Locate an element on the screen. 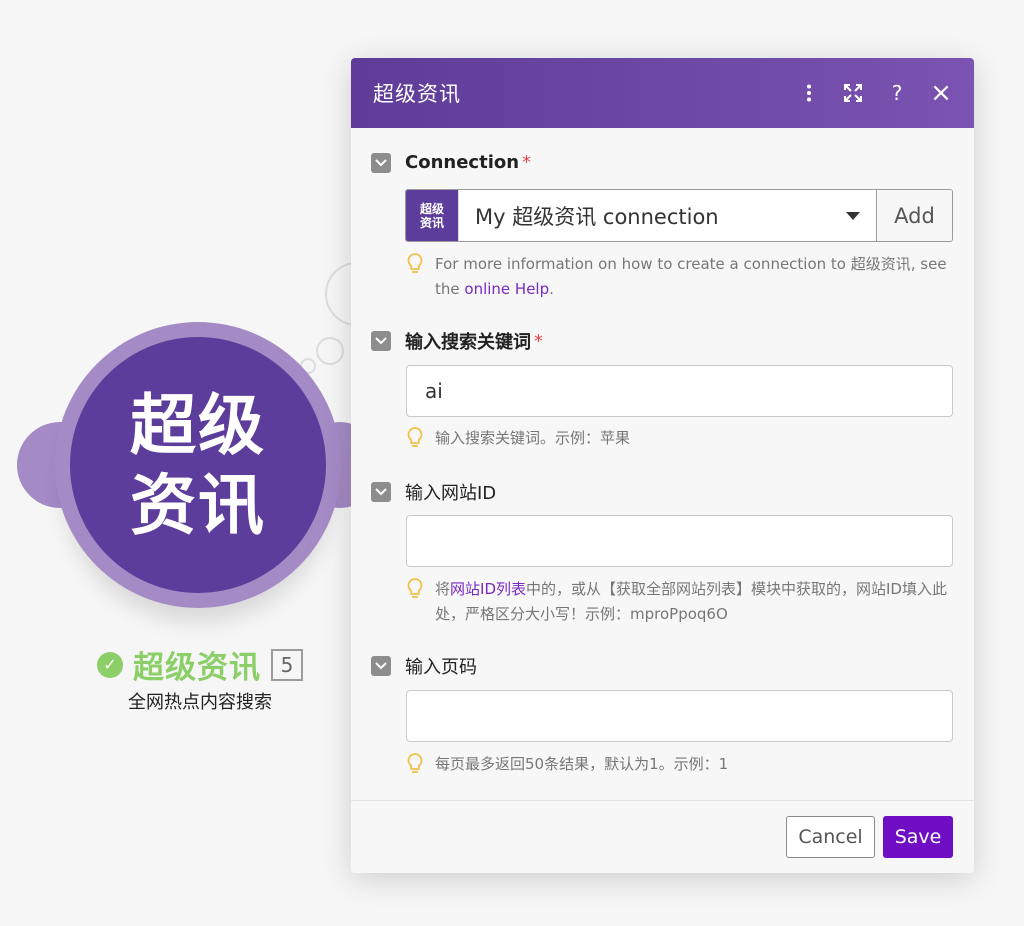  module-logo: 超级 资讯 is located at coordinates (198, 465).